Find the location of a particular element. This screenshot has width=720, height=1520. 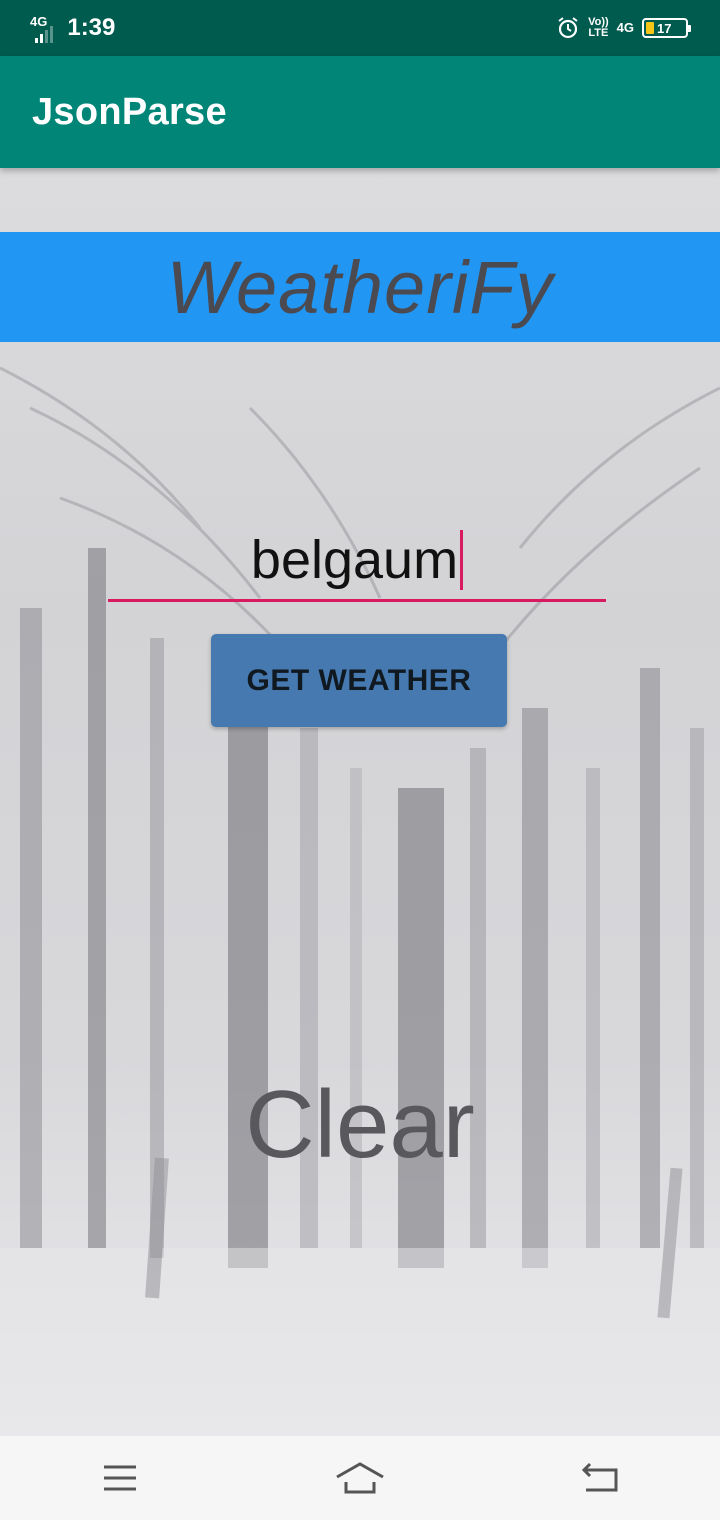

app-bar: JsonParse is located at coordinates (360, 112).